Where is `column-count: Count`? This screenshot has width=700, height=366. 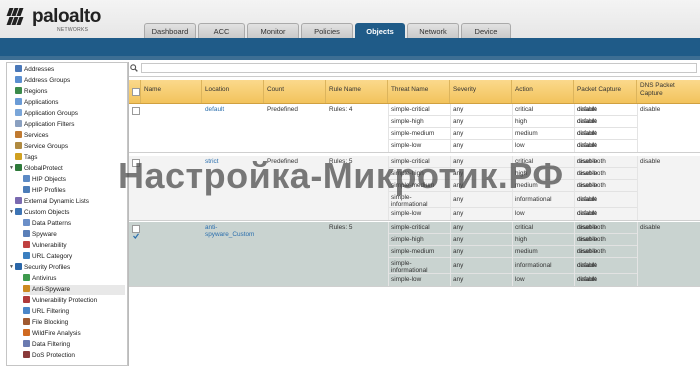
column-count: Count is located at coordinates (295, 91).